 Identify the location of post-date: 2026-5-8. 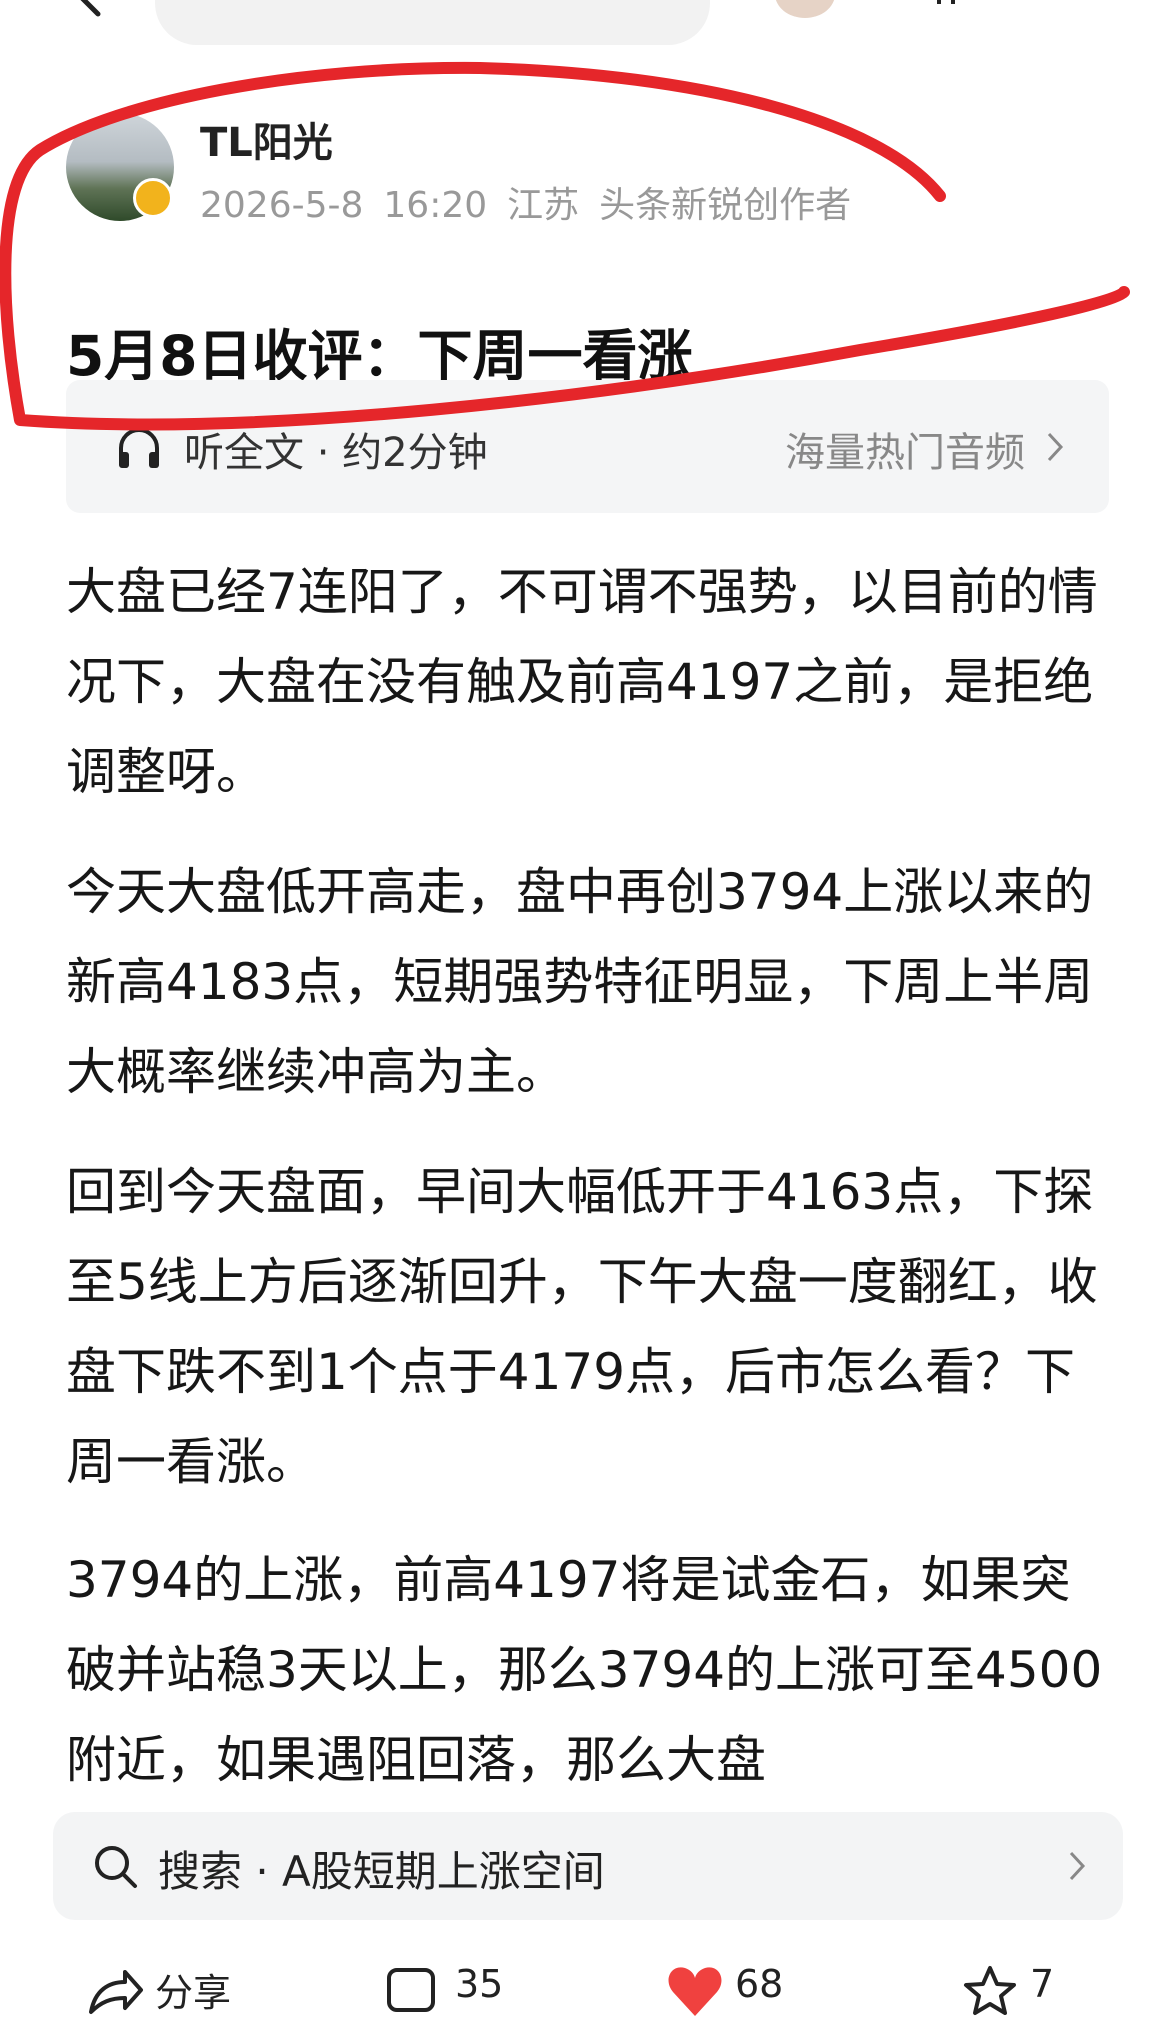
(282, 205).